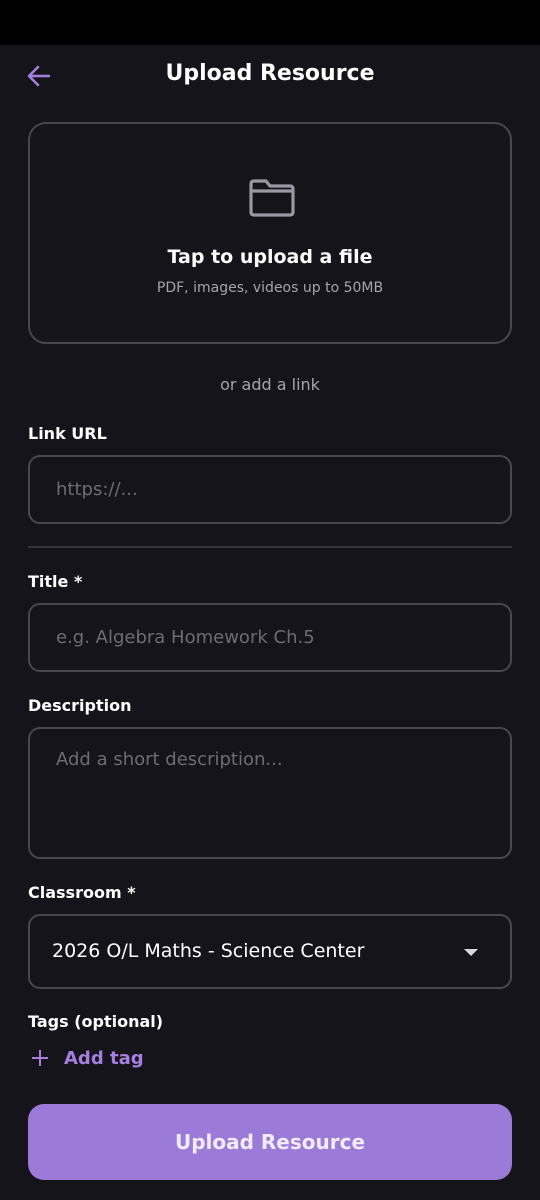 The height and width of the screenshot is (1200, 540). I want to click on folder-icon, so click(272, 198).